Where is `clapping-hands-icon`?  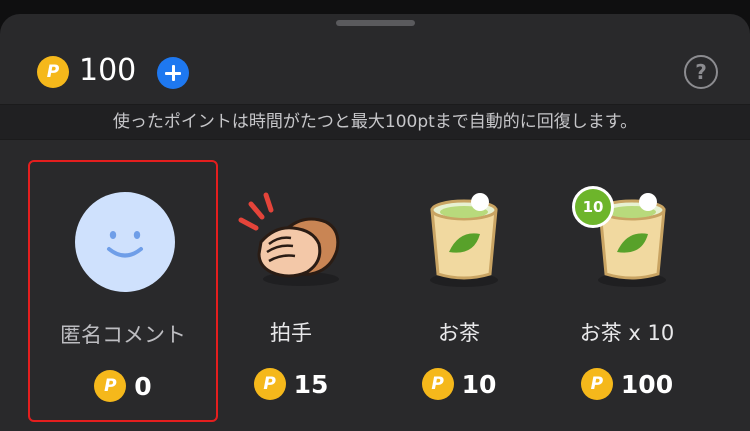
clapping-hands-icon is located at coordinates (291, 237).